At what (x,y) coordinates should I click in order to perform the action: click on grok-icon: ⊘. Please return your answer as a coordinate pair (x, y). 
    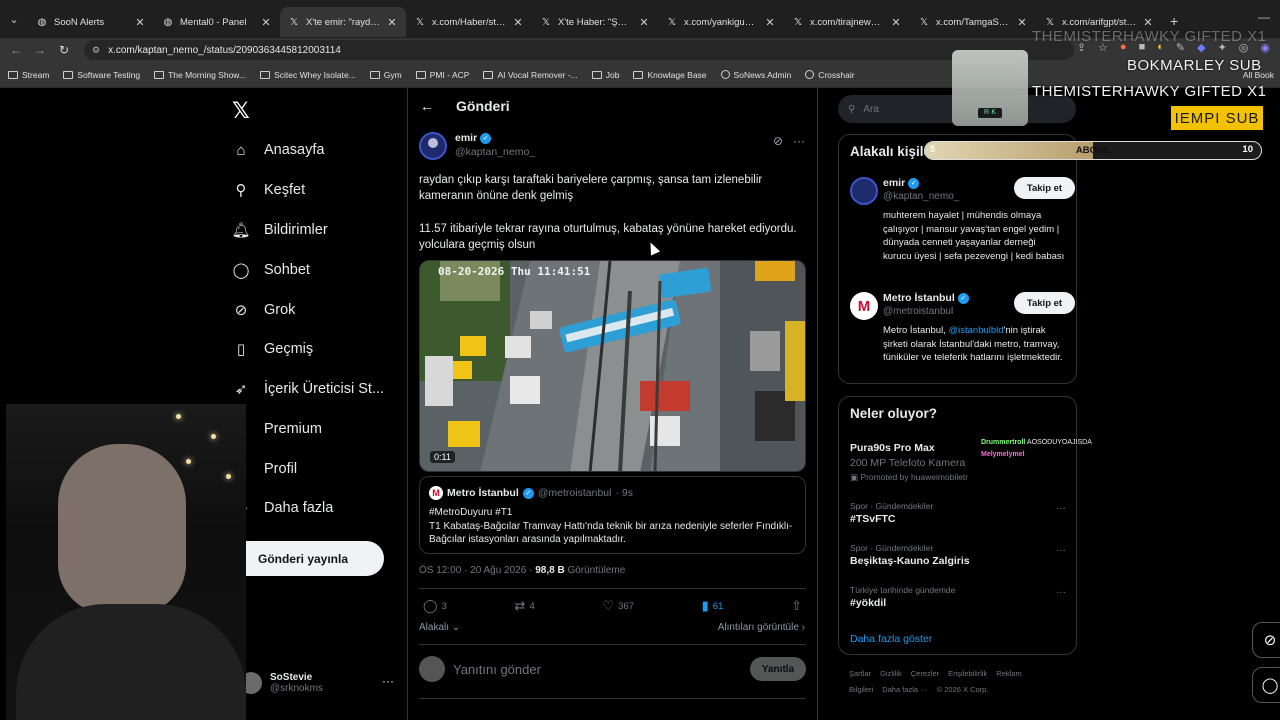
    Looking at the image, I should click on (778, 141).